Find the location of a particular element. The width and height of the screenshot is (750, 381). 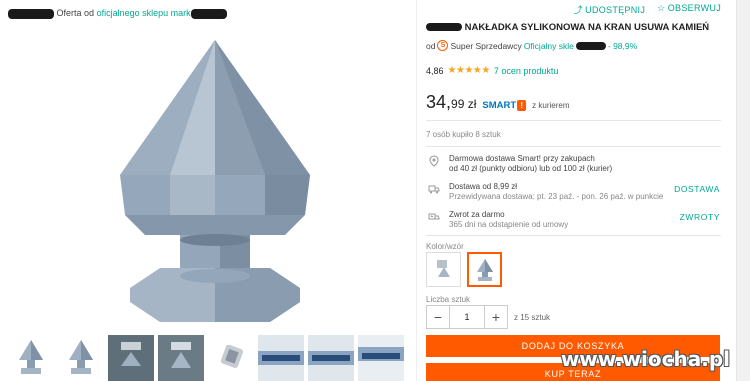

smart-badge: SMART! is located at coordinates (504, 105).